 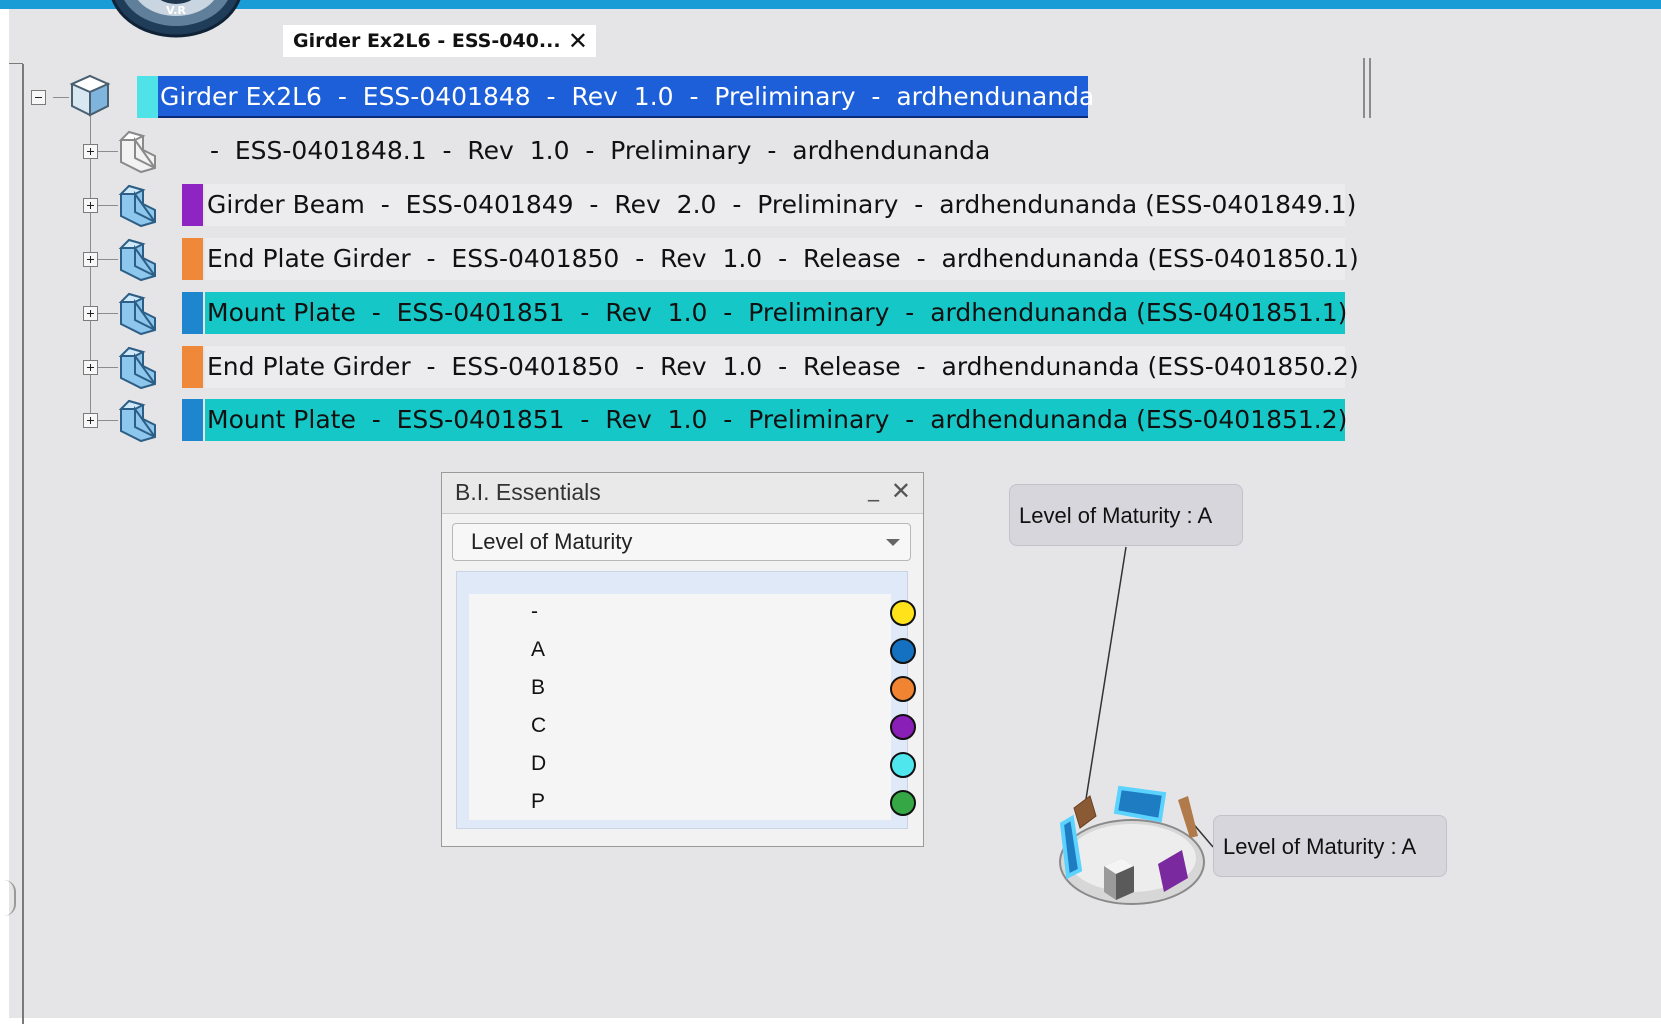 What do you see at coordinates (901, 491) in the screenshot?
I see `close-icon: ✕` at bounding box center [901, 491].